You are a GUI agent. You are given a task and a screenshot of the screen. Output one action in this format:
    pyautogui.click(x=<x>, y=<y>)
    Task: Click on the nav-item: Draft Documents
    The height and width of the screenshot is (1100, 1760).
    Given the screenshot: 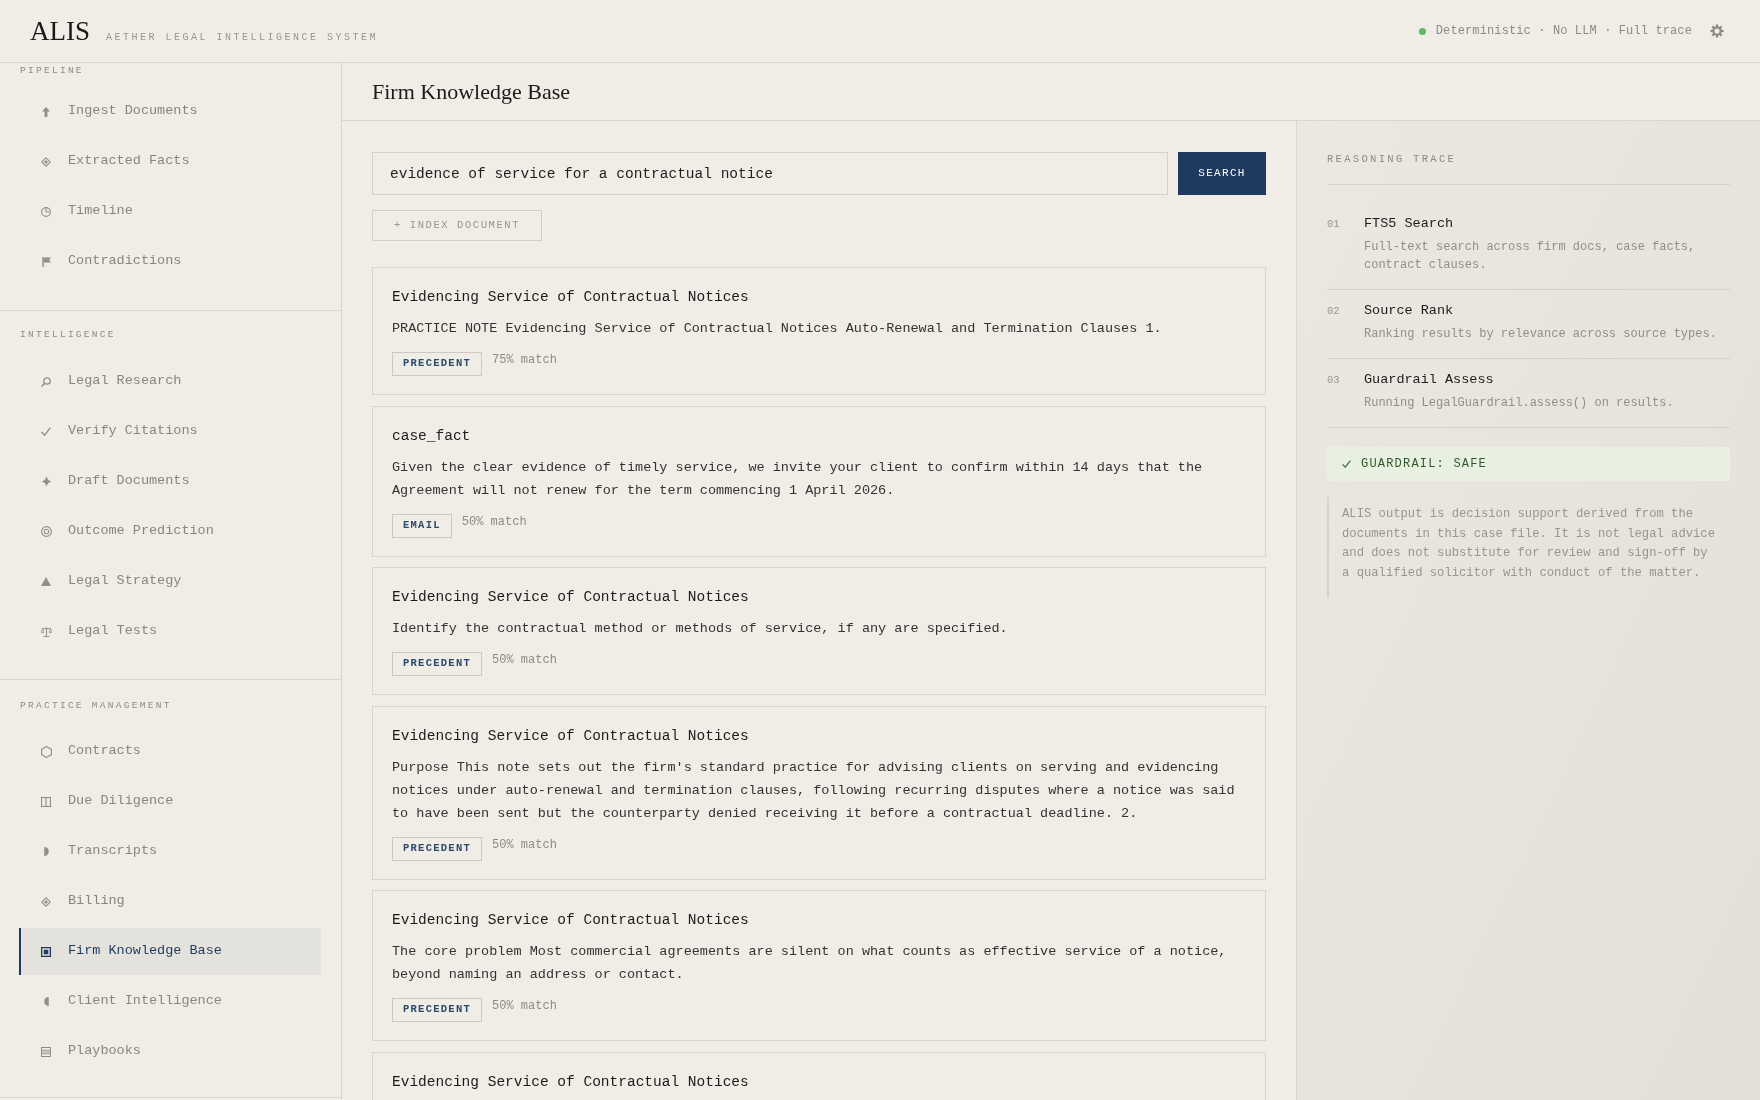 What is the action you would take?
    pyautogui.click(x=170, y=481)
    